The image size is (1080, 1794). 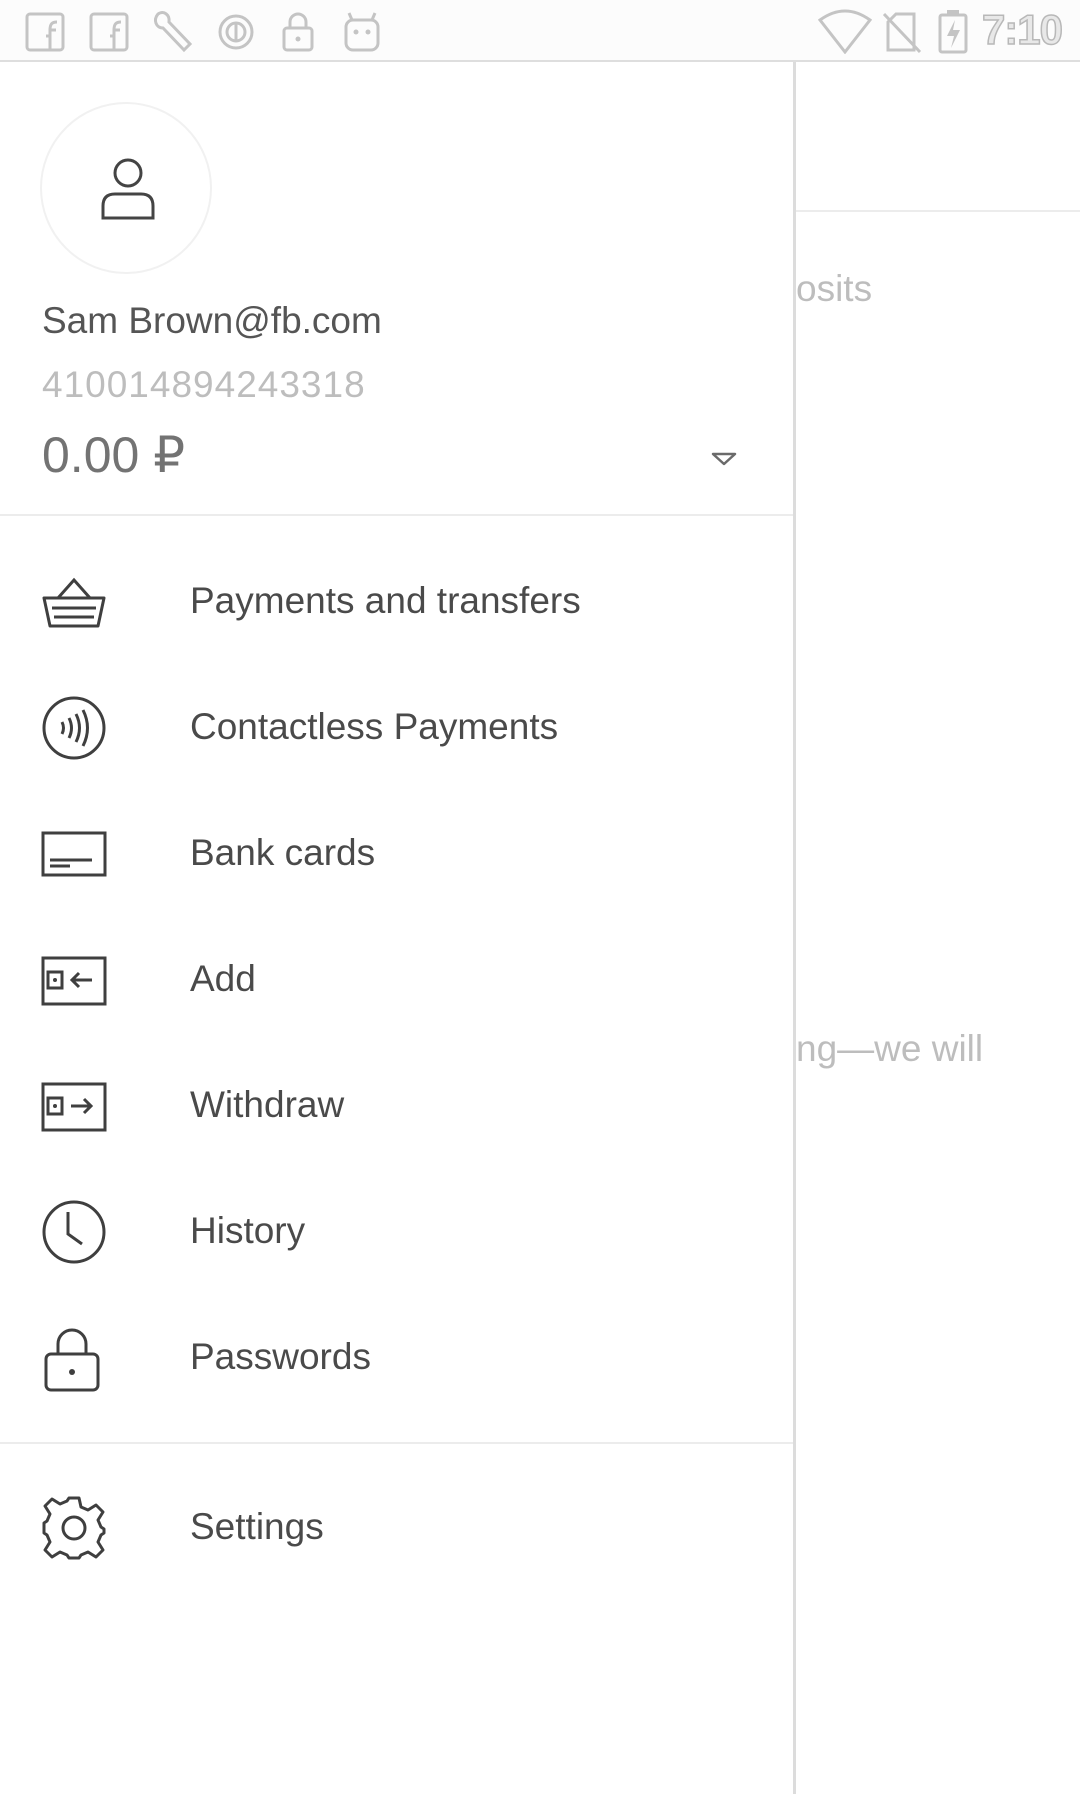 What do you see at coordinates (902, 31) in the screenshot?
I see `no-sim-icon` at bounding box center [902, 31].